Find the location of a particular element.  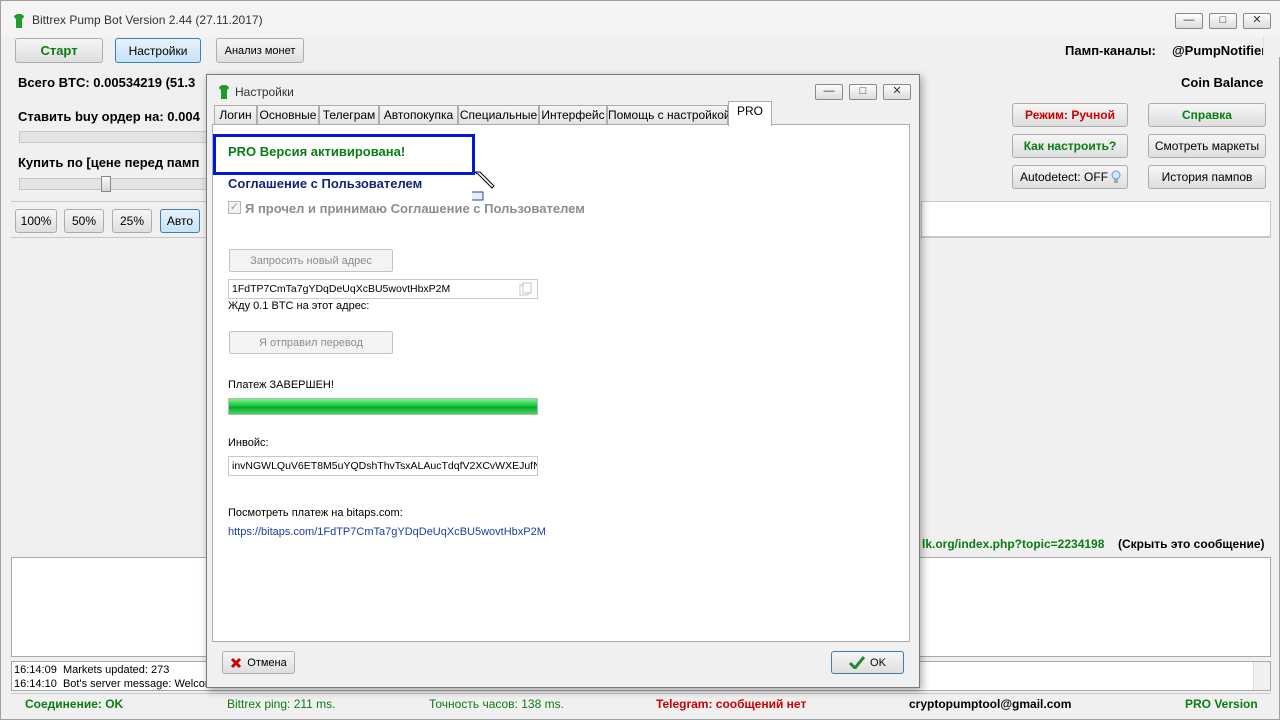

buy-order-slider is located at coordinates (114, 137).